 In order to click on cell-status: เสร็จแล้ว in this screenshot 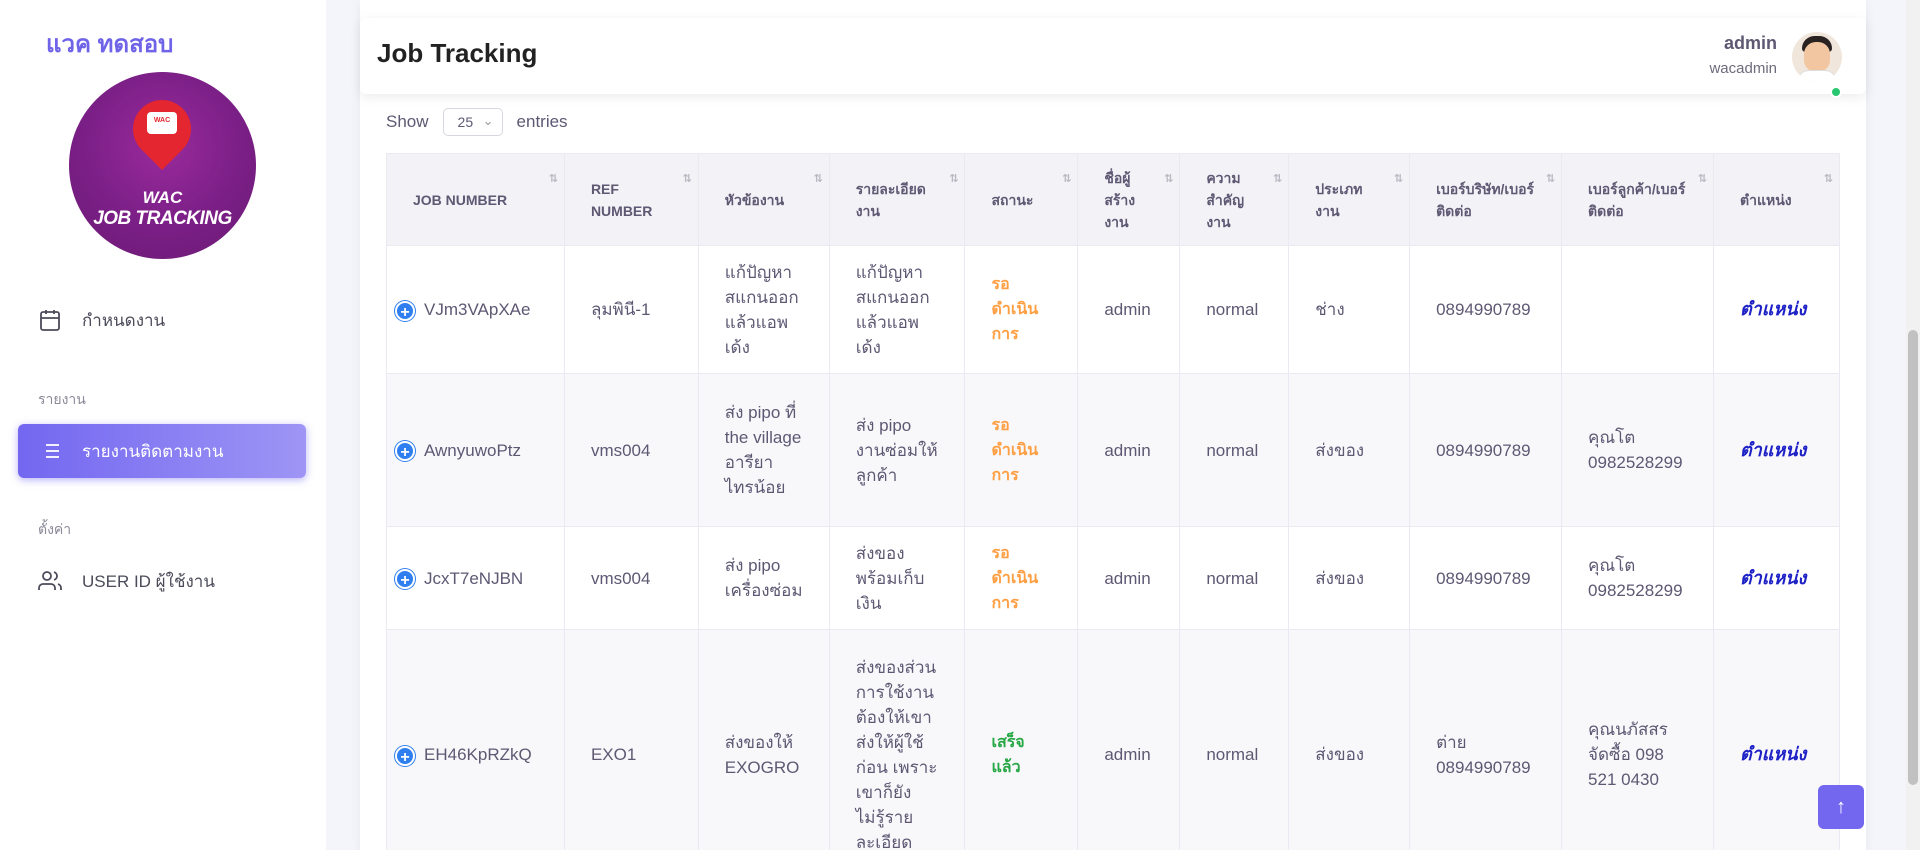, I will do `click(1021, 739)`.